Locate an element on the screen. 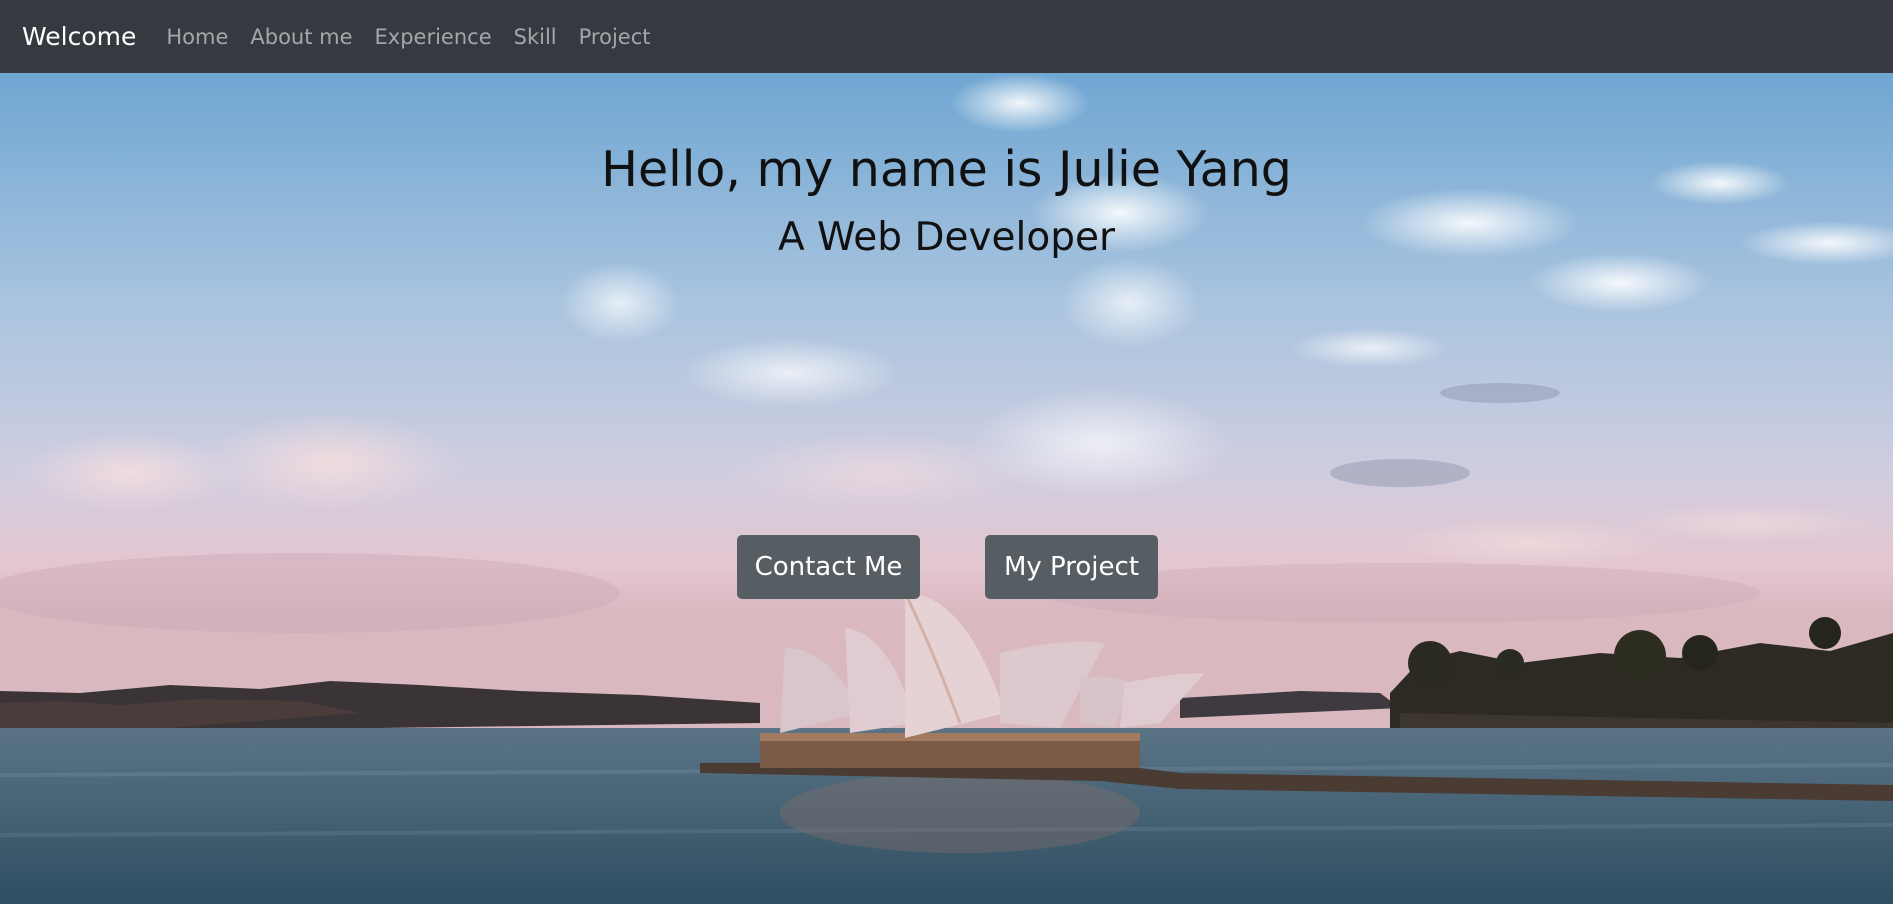  nav-link-home: Home is located at coordinates (197, 37).